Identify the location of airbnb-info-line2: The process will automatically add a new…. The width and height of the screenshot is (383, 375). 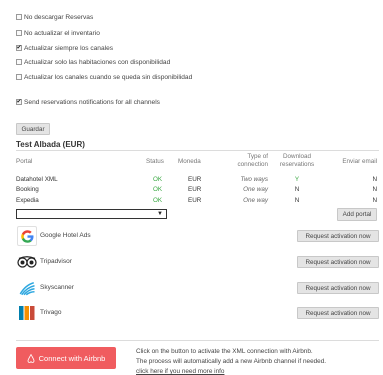
(231, 361).